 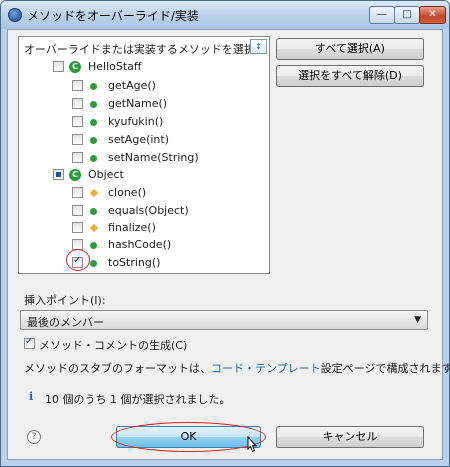 I want to click on method-label: getName(), so click(x=138, y=103).